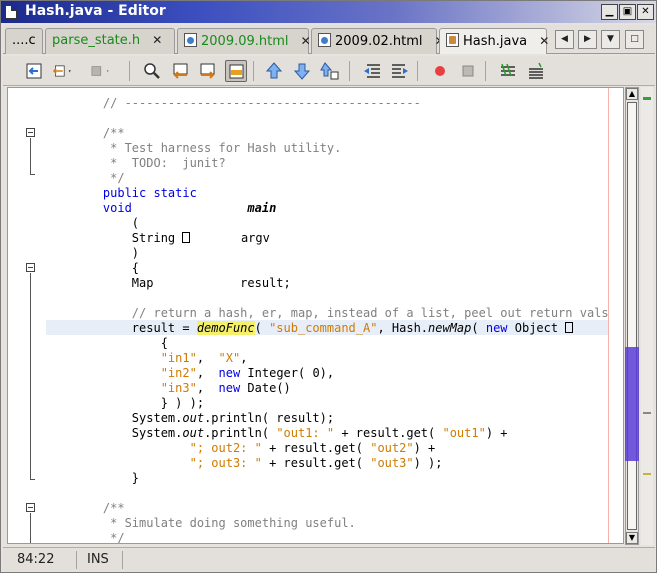 The image size is (657, 573). I want to click on comment-icon, so click(508, 70).